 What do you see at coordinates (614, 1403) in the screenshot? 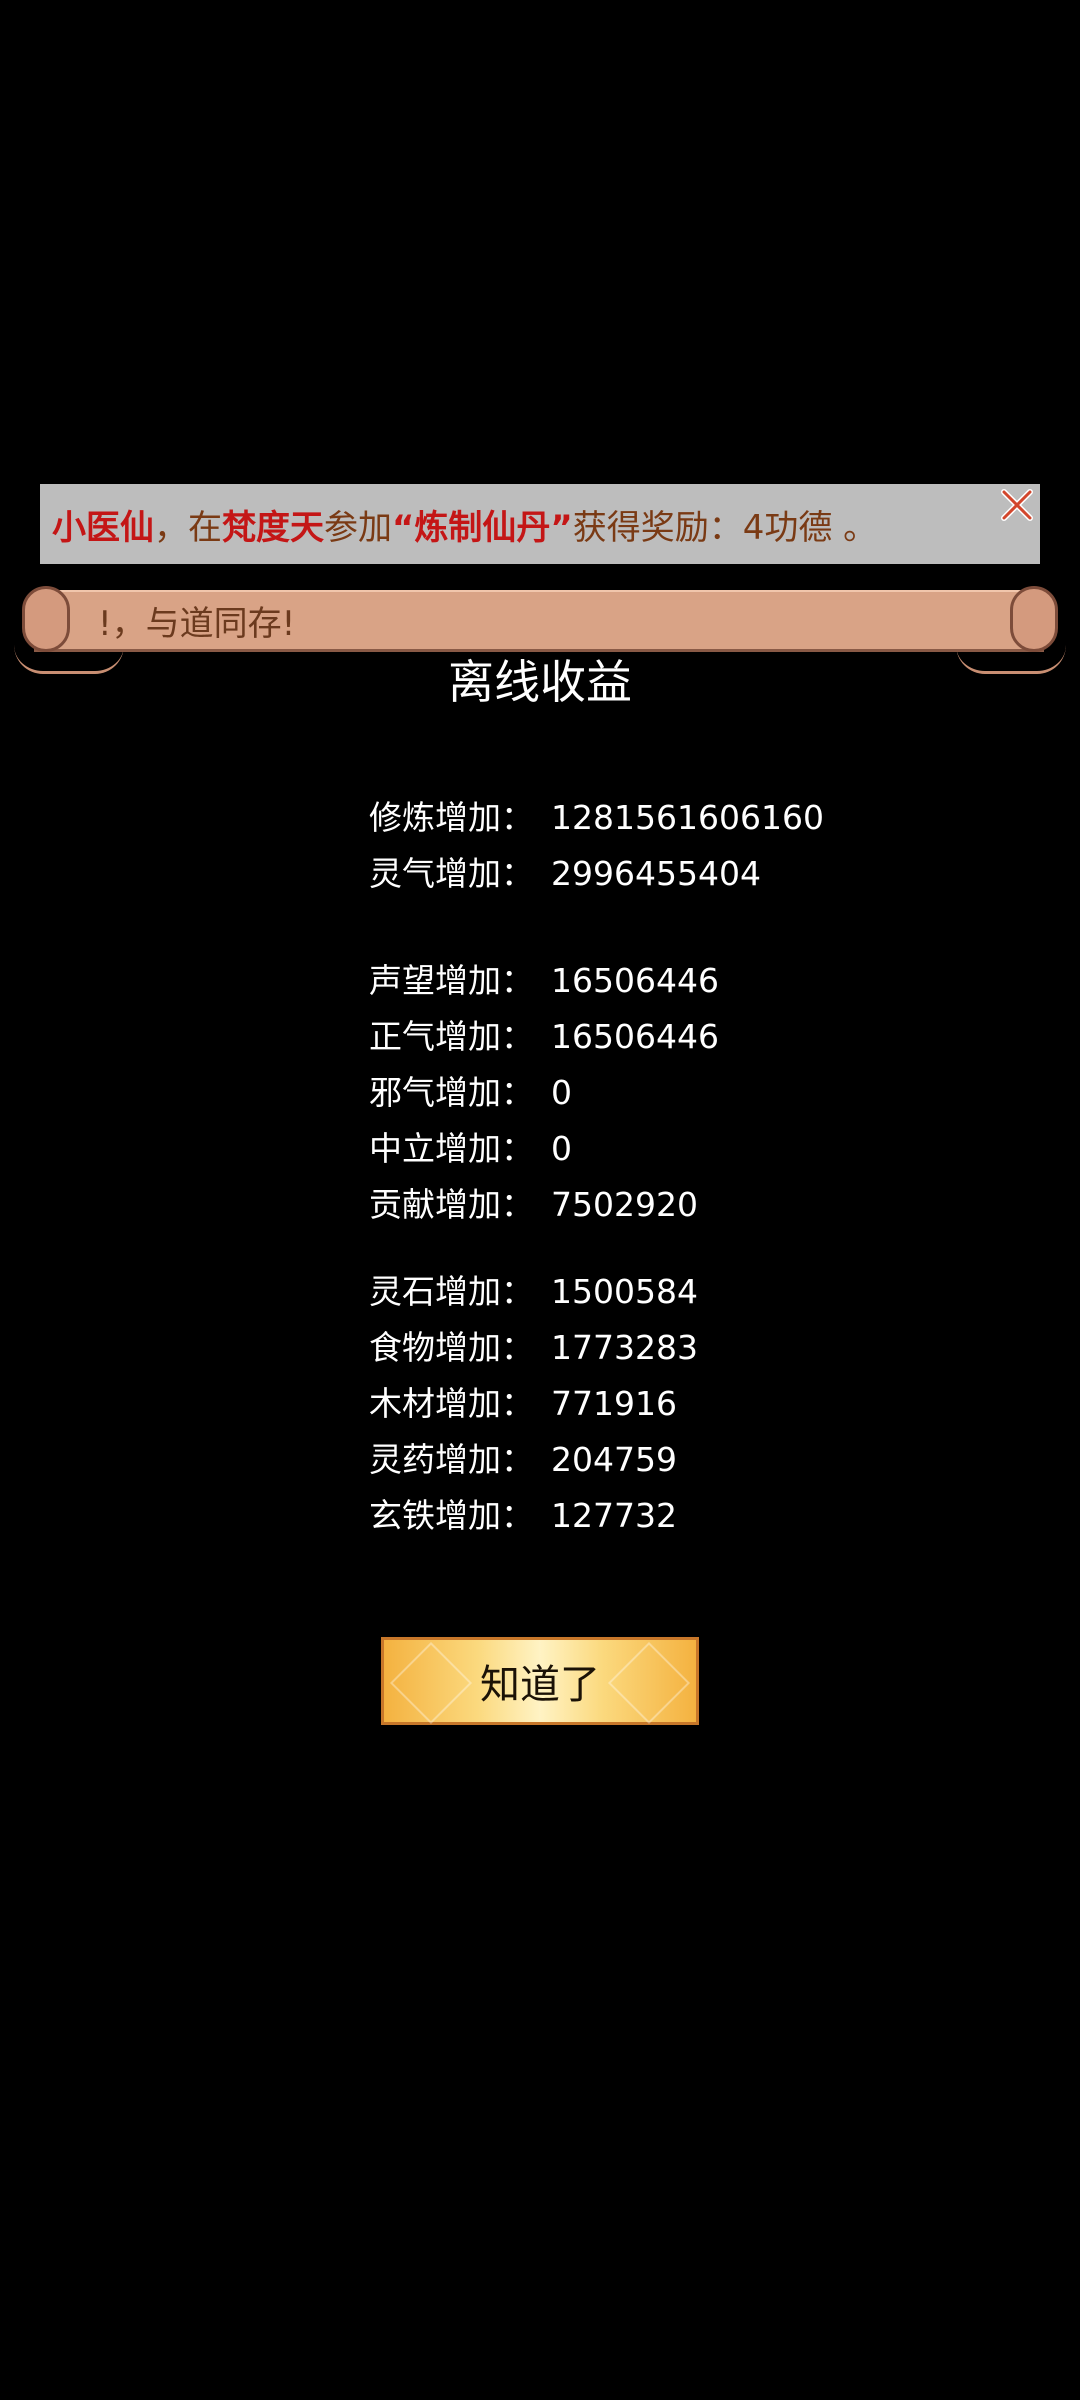
I see `stat-value: 771916` at bounding box center [614, 1403].